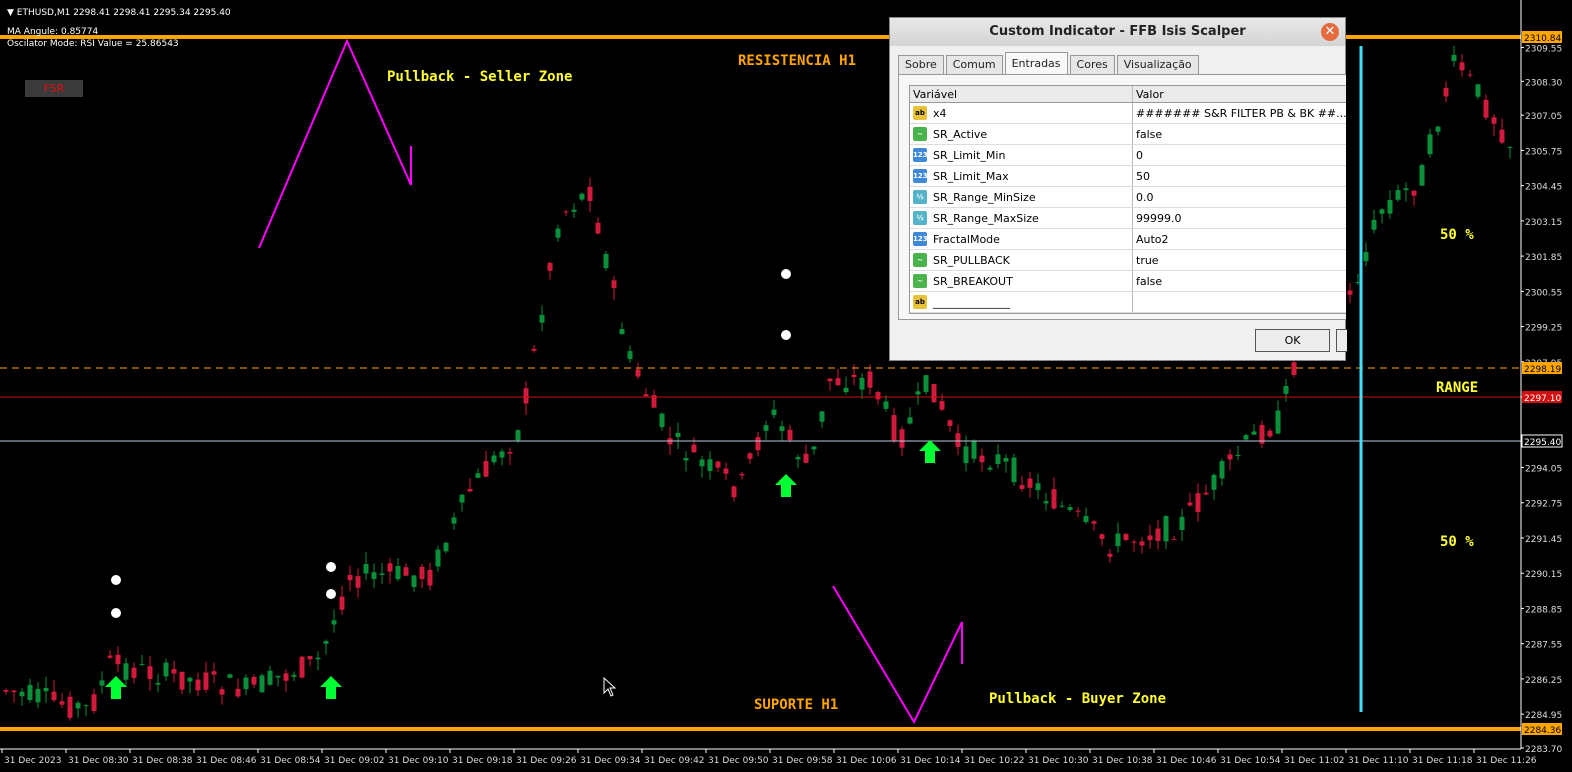  I want to click on input-value-cell: 99999.0, so click(1239, 218).